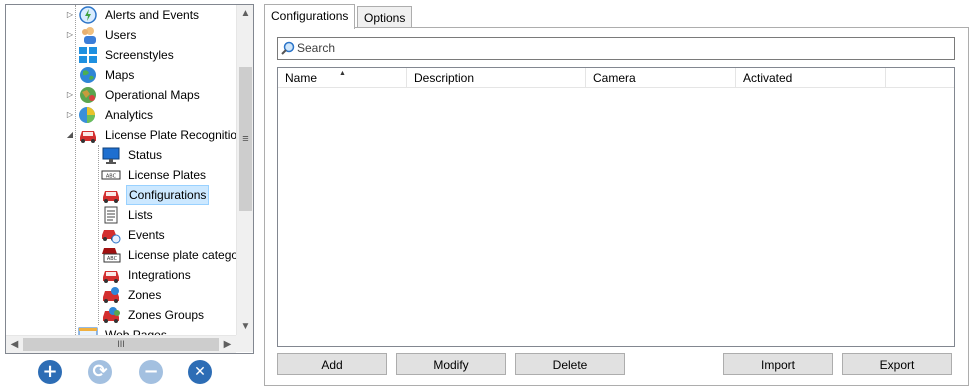 The height and width of the screenshot is (391, 969). Describe the element at coordinates (111, 295) in the screenshot. I see `car-zone-icon` at that location.